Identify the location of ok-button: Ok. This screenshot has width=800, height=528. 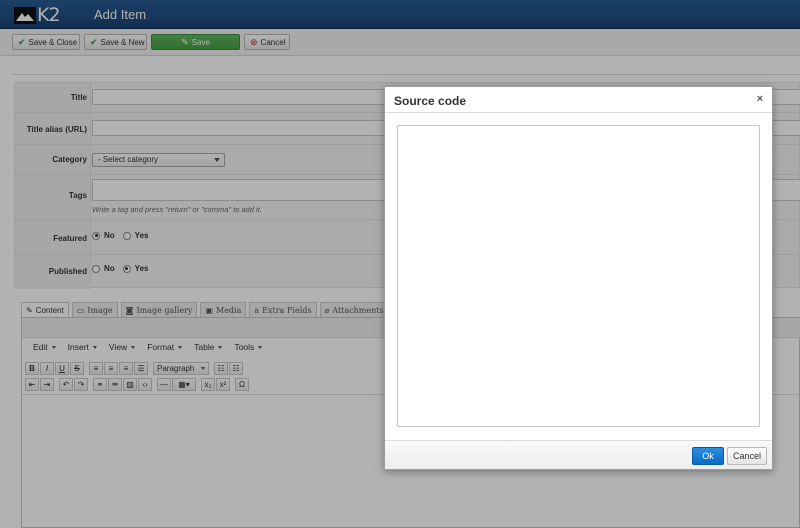
(708, 456).